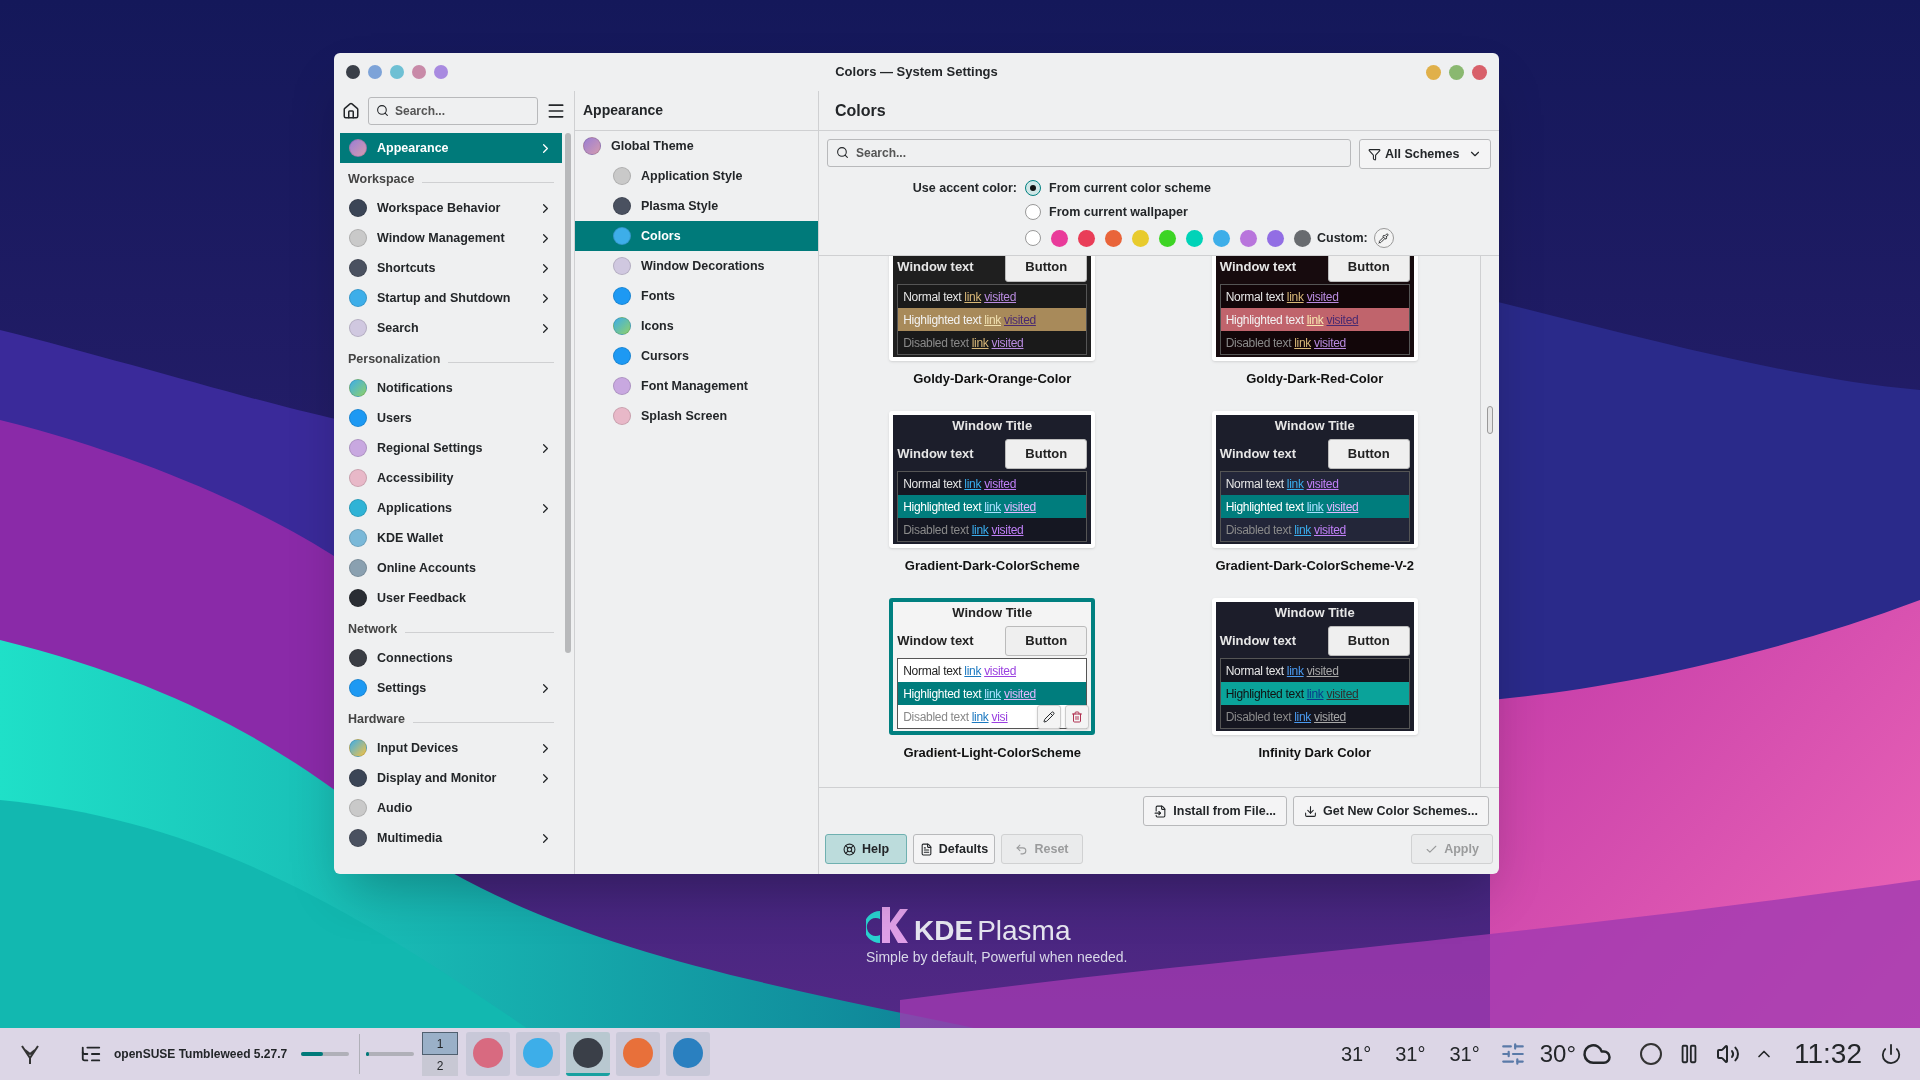 The height and width of the screenshot is (1080, 1920). What do you see at coordinates (451, 598) in the screenshot?
I see `sidebar-item: User Feedback` at bounding box center [451, 598].